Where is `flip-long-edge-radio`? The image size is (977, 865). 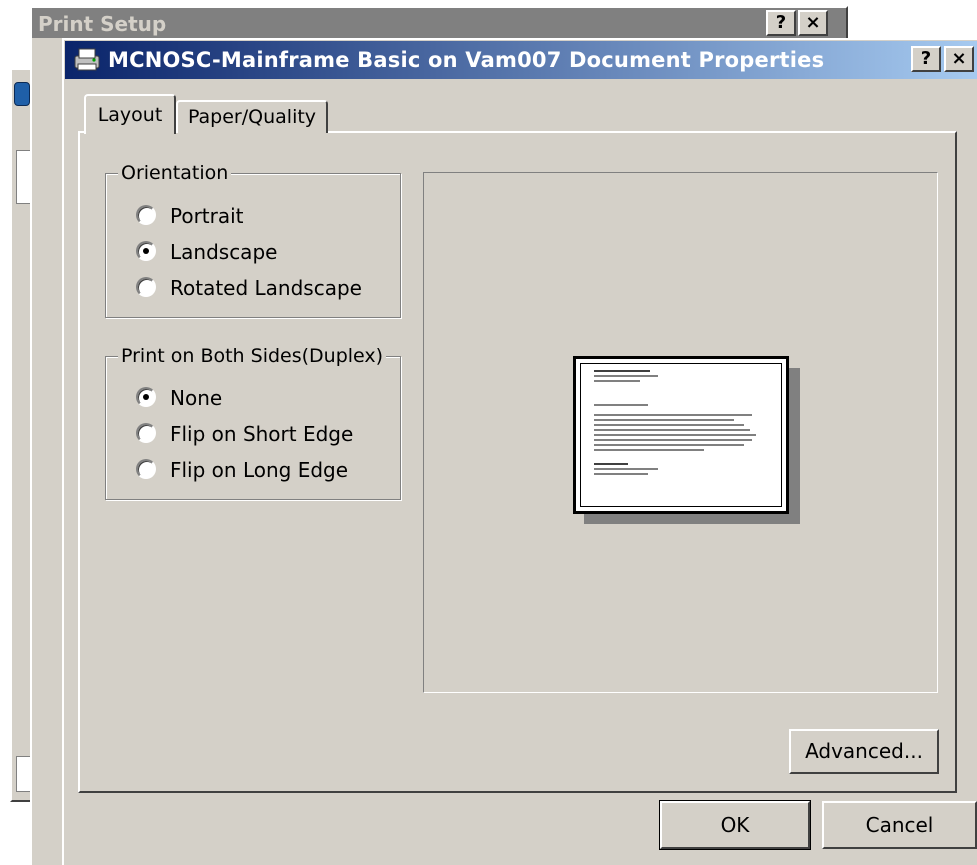 flip-long-edge-radio is located at coordinates (146, 469).